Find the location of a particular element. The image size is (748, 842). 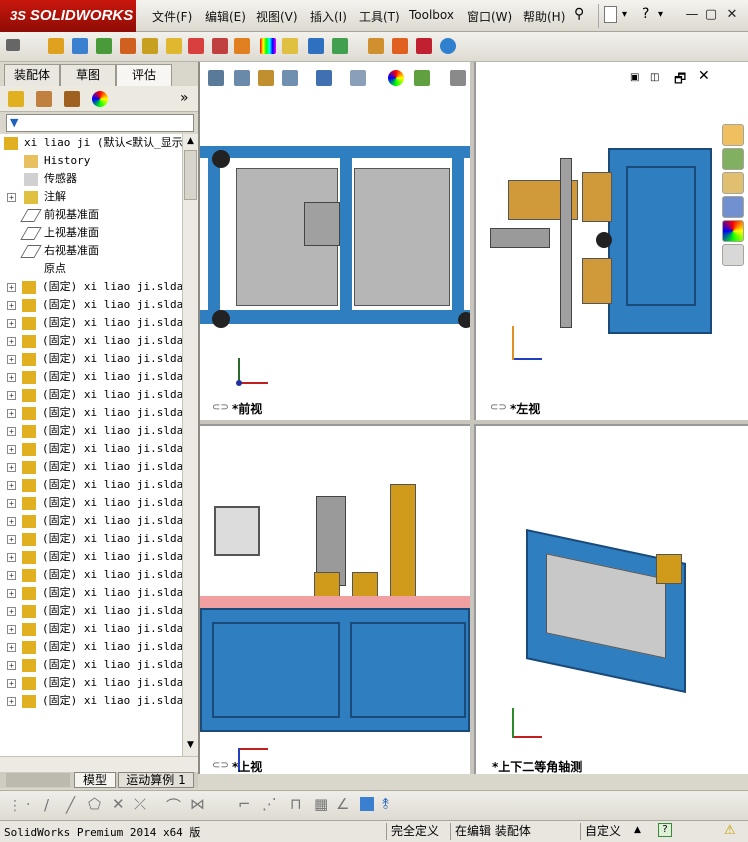

grid-icon: ▦ is located at coordinates (321, 804).